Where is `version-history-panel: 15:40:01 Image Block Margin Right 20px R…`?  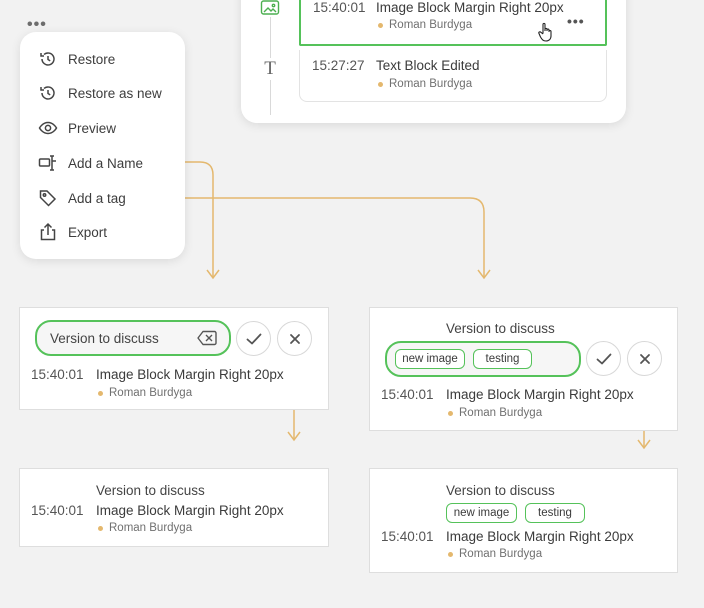 version-history-panel: 15:40:01 Image Block Margin Right 20px R… is located at coordinates (433, 61).